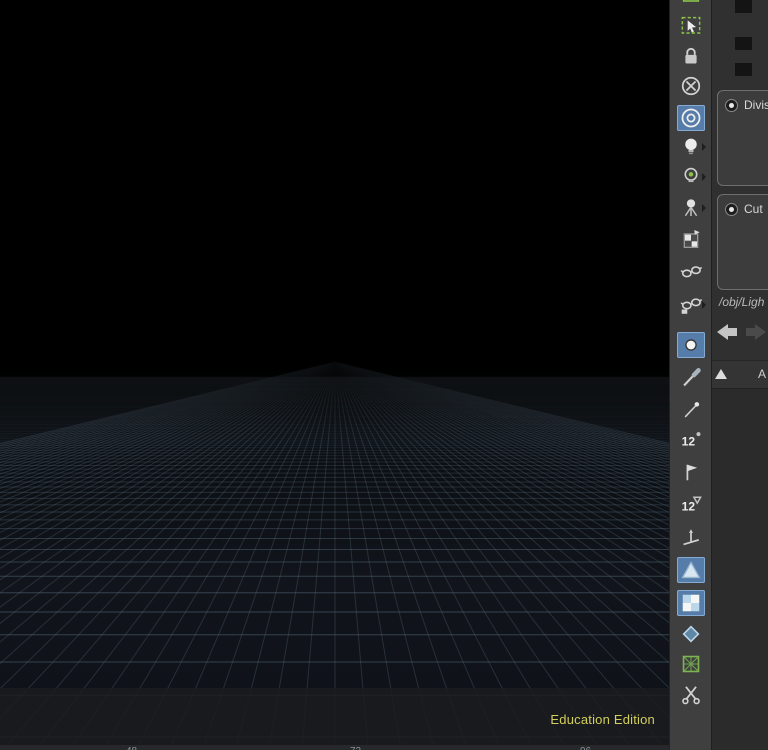 This screenshot has height=750, width=768. Describe the element at coordinates (753, 209) in the screenshot. I see `option-label: Cut` at that location.